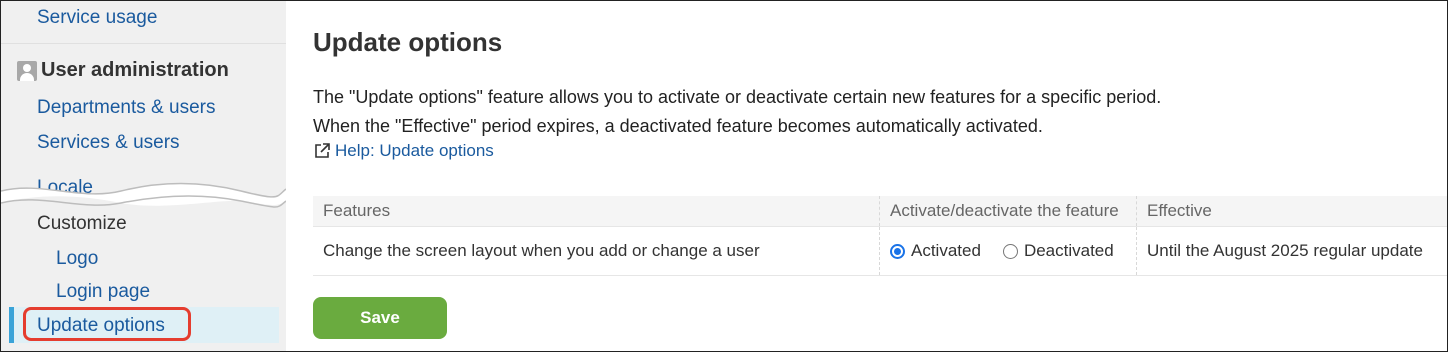 The image size is (1448, 352). Describe the element at coordinates (596, 211) in the screenshot. I see `column-header-features: Features` at that location.